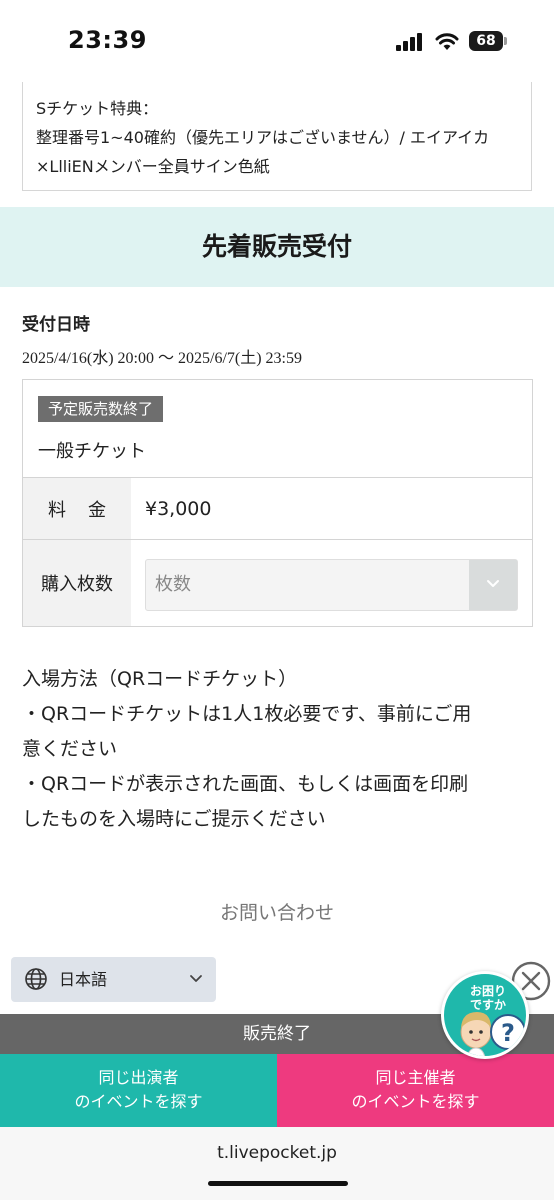  Describe the element at coordinates (173, 584) in the screenshot. I see `quantity-placeholder: 枚数` at that location.